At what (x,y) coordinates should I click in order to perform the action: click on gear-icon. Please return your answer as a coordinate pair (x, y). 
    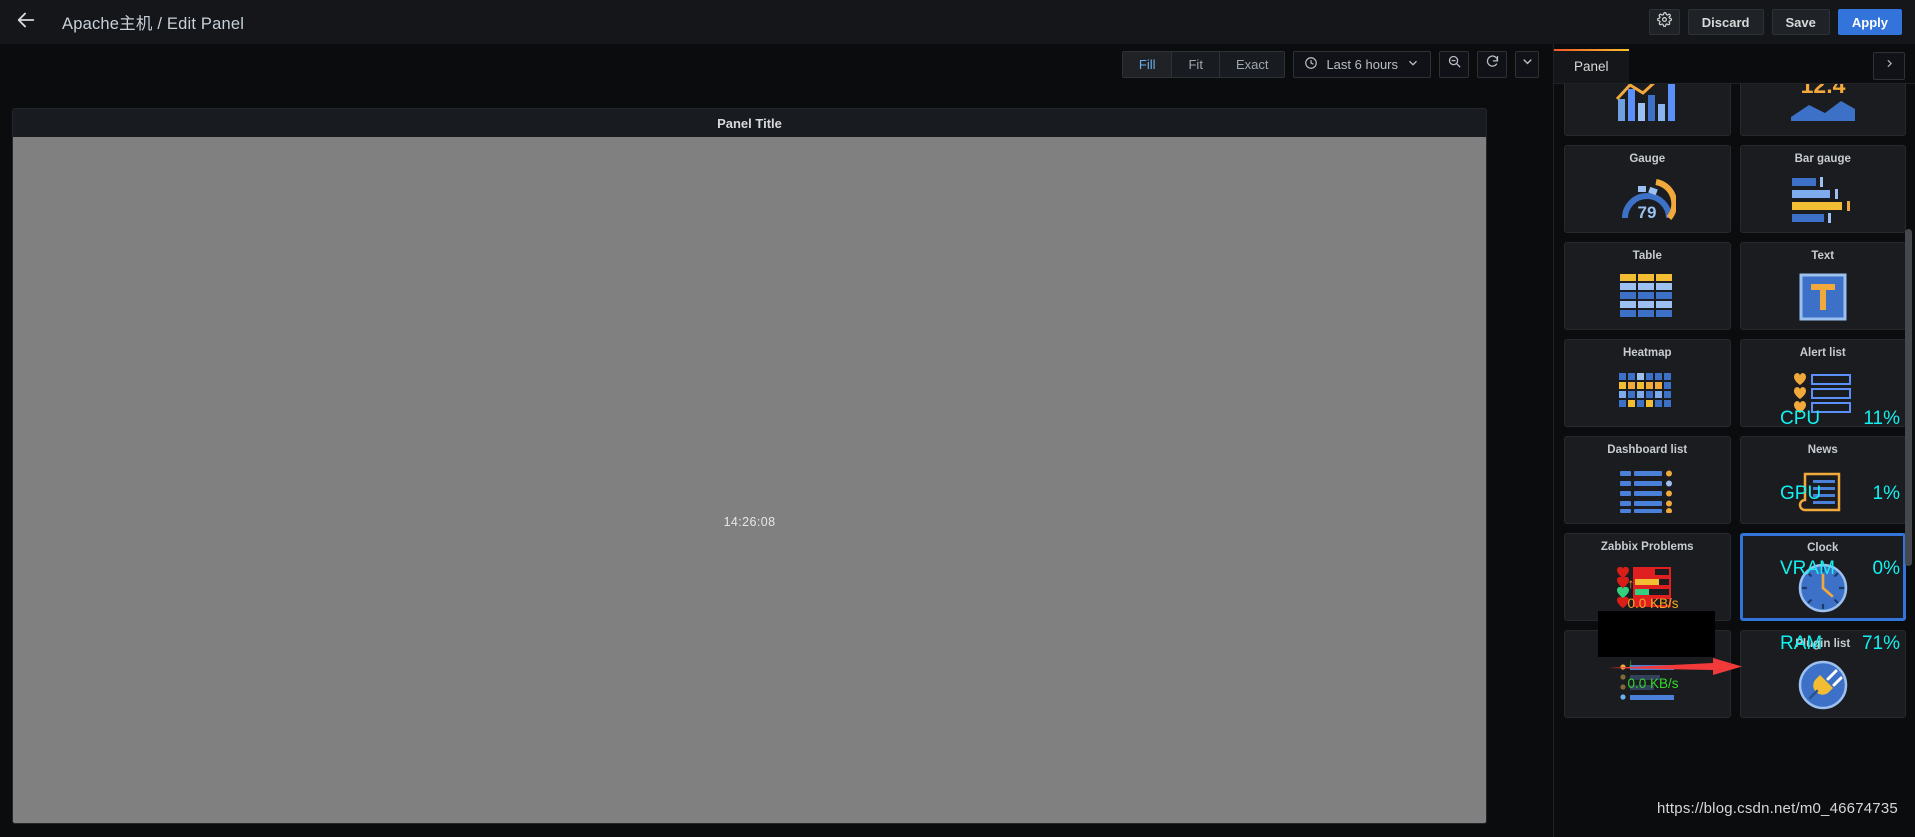
    Looking at the image, I should click on (1664, 22).